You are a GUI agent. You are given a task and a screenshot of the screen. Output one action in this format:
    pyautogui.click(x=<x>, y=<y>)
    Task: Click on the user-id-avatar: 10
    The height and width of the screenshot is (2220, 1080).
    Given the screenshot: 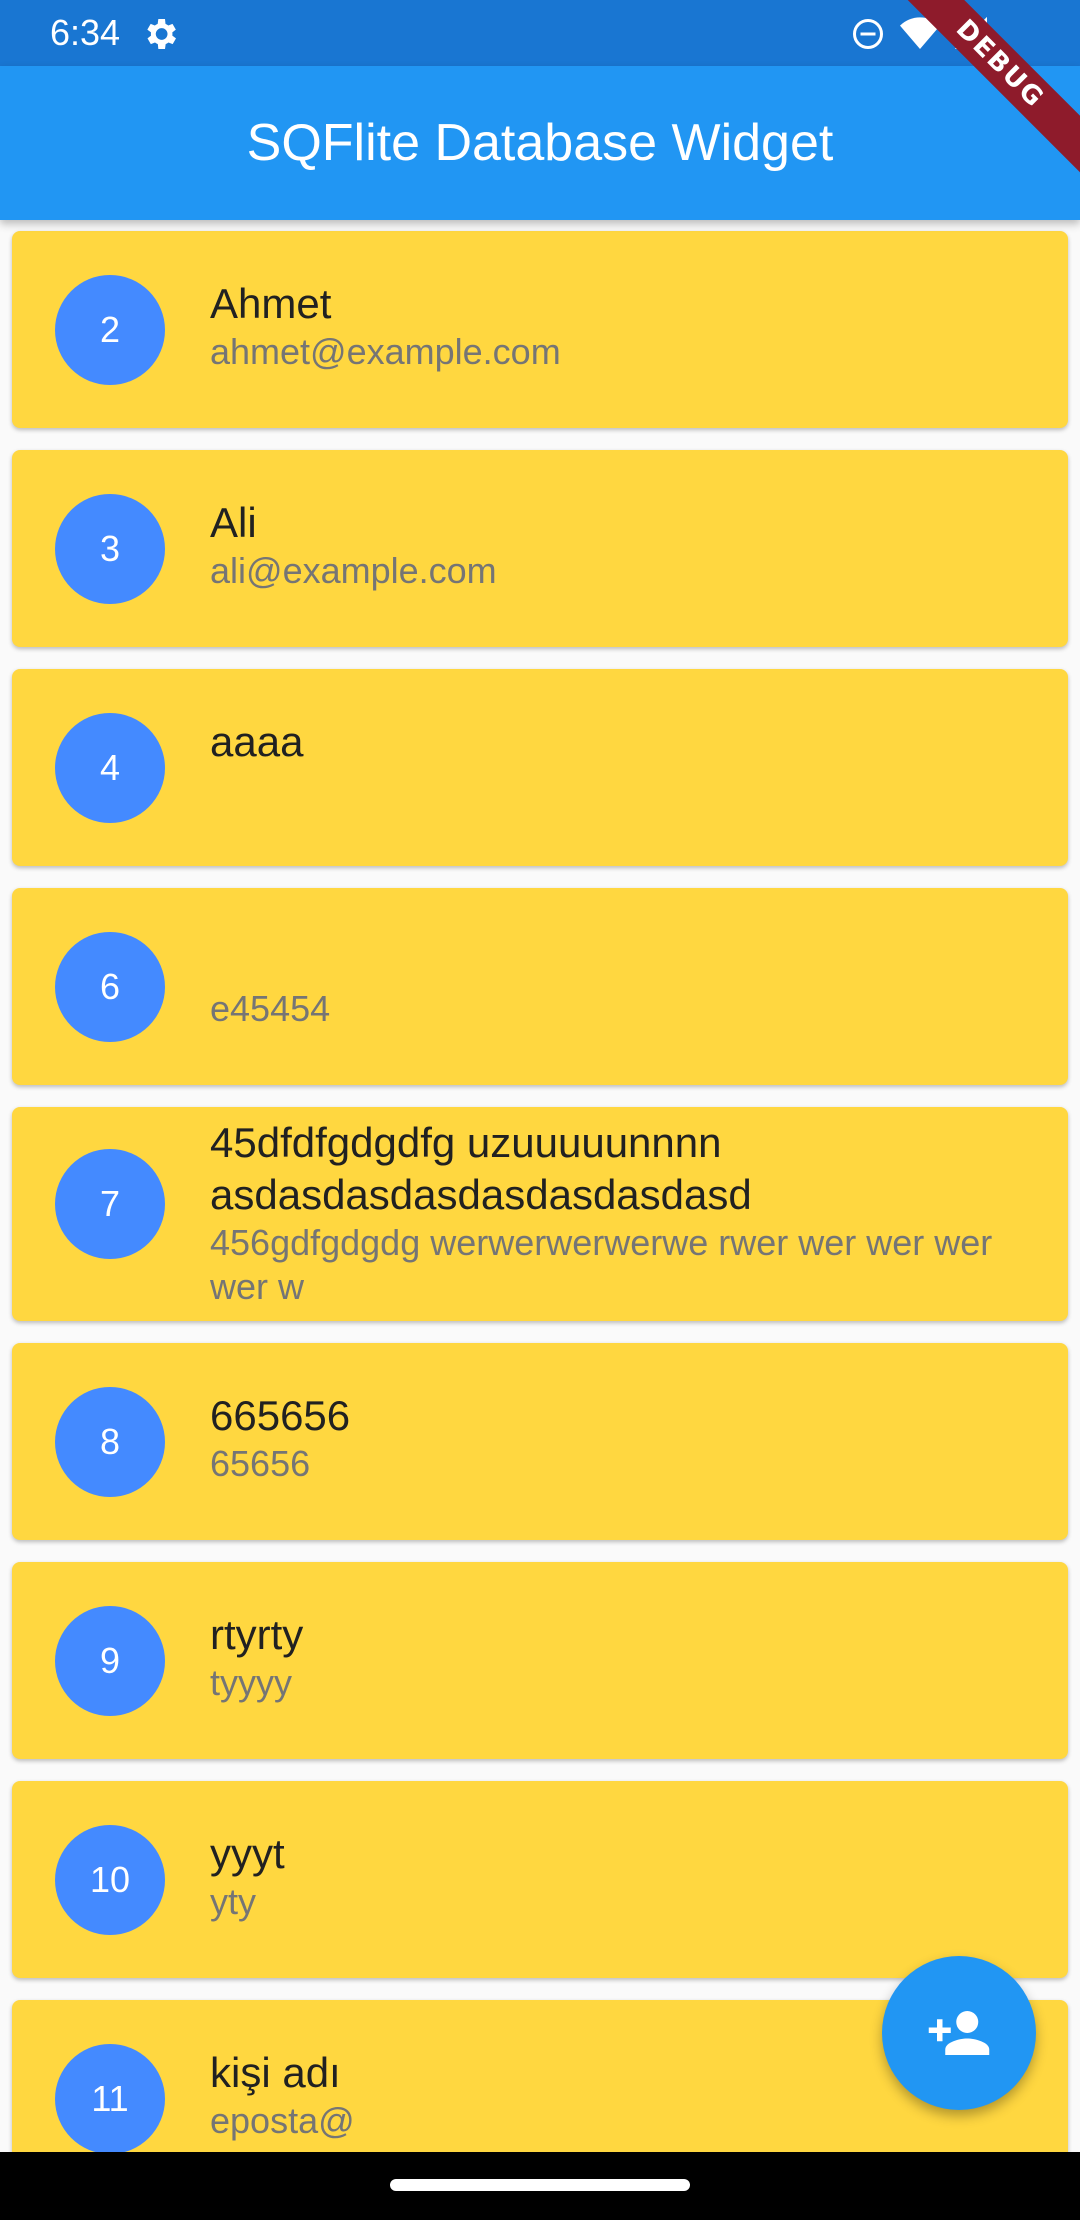 What is the action you would take?
    pyautogui.click(x=110, y=1880)
    